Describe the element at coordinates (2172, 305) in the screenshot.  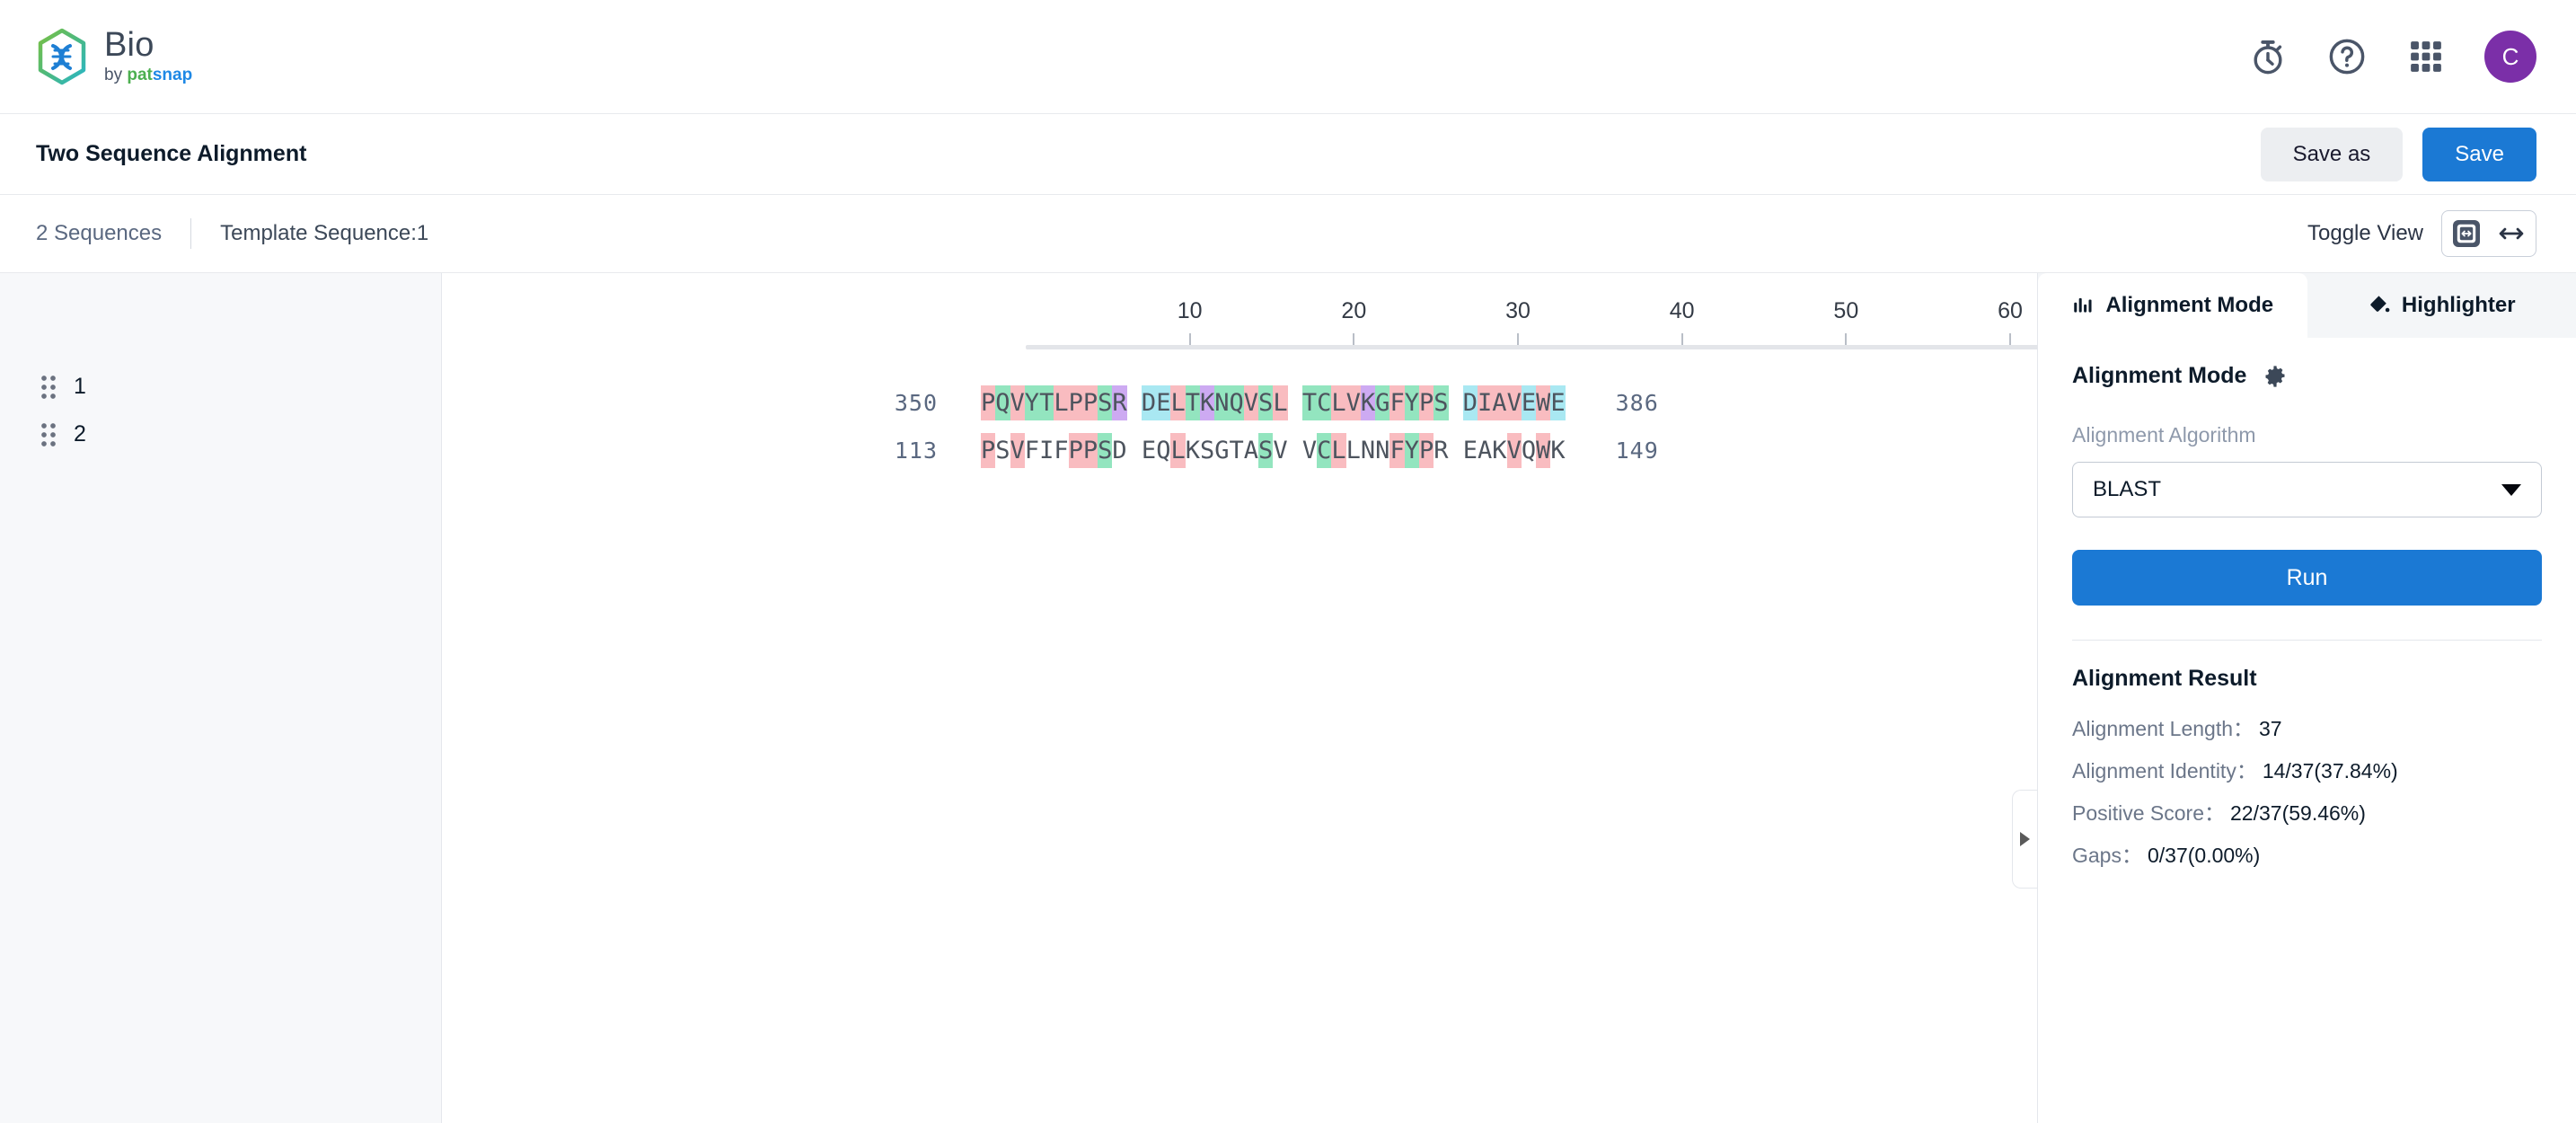
I see `tab-alignment-mode: Alignment Mode` at that location.